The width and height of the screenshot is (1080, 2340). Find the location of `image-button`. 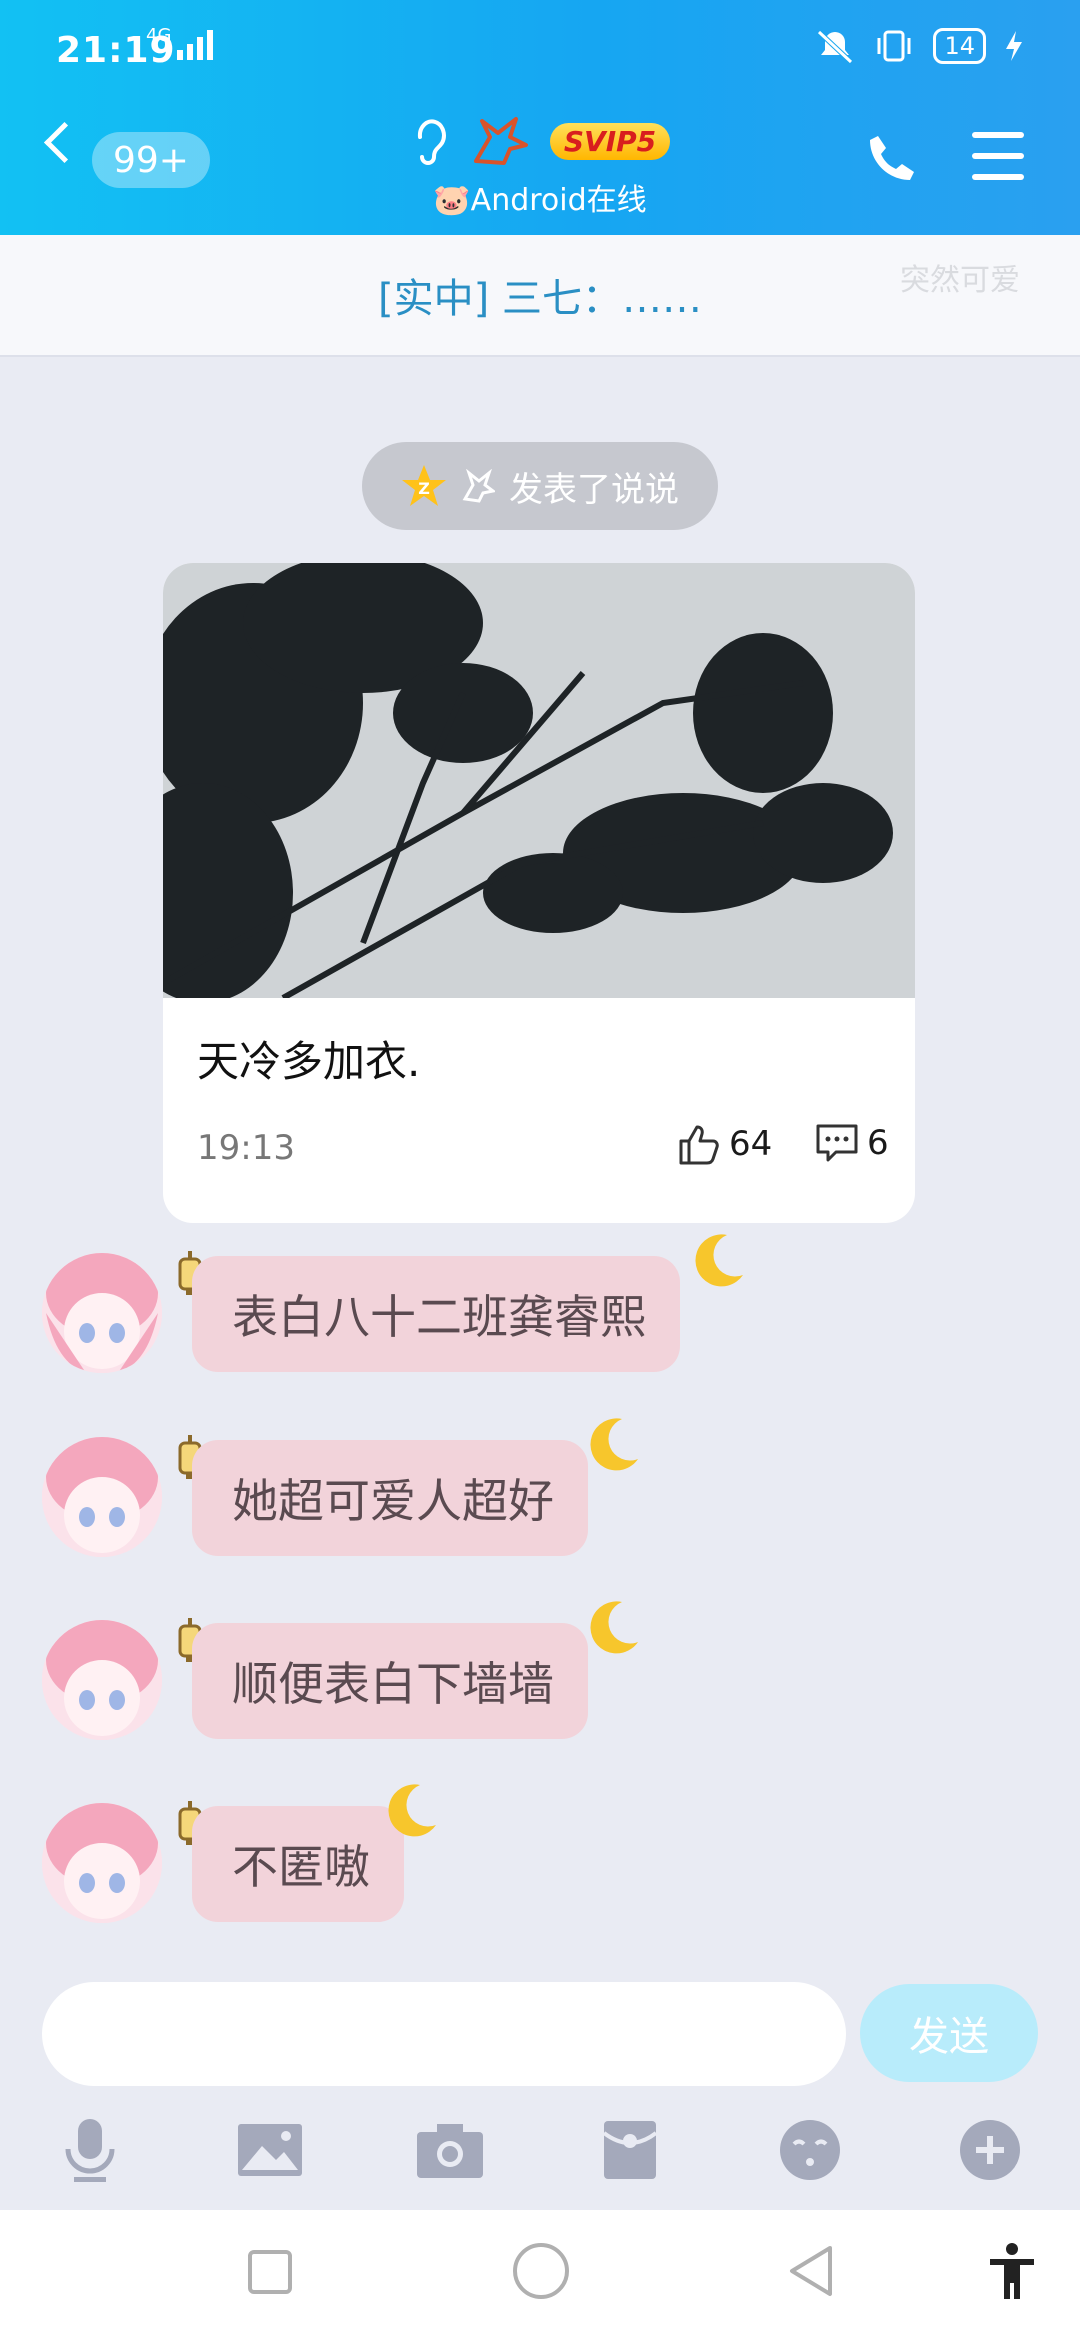

image-button is located at coordinates (270, 2150).